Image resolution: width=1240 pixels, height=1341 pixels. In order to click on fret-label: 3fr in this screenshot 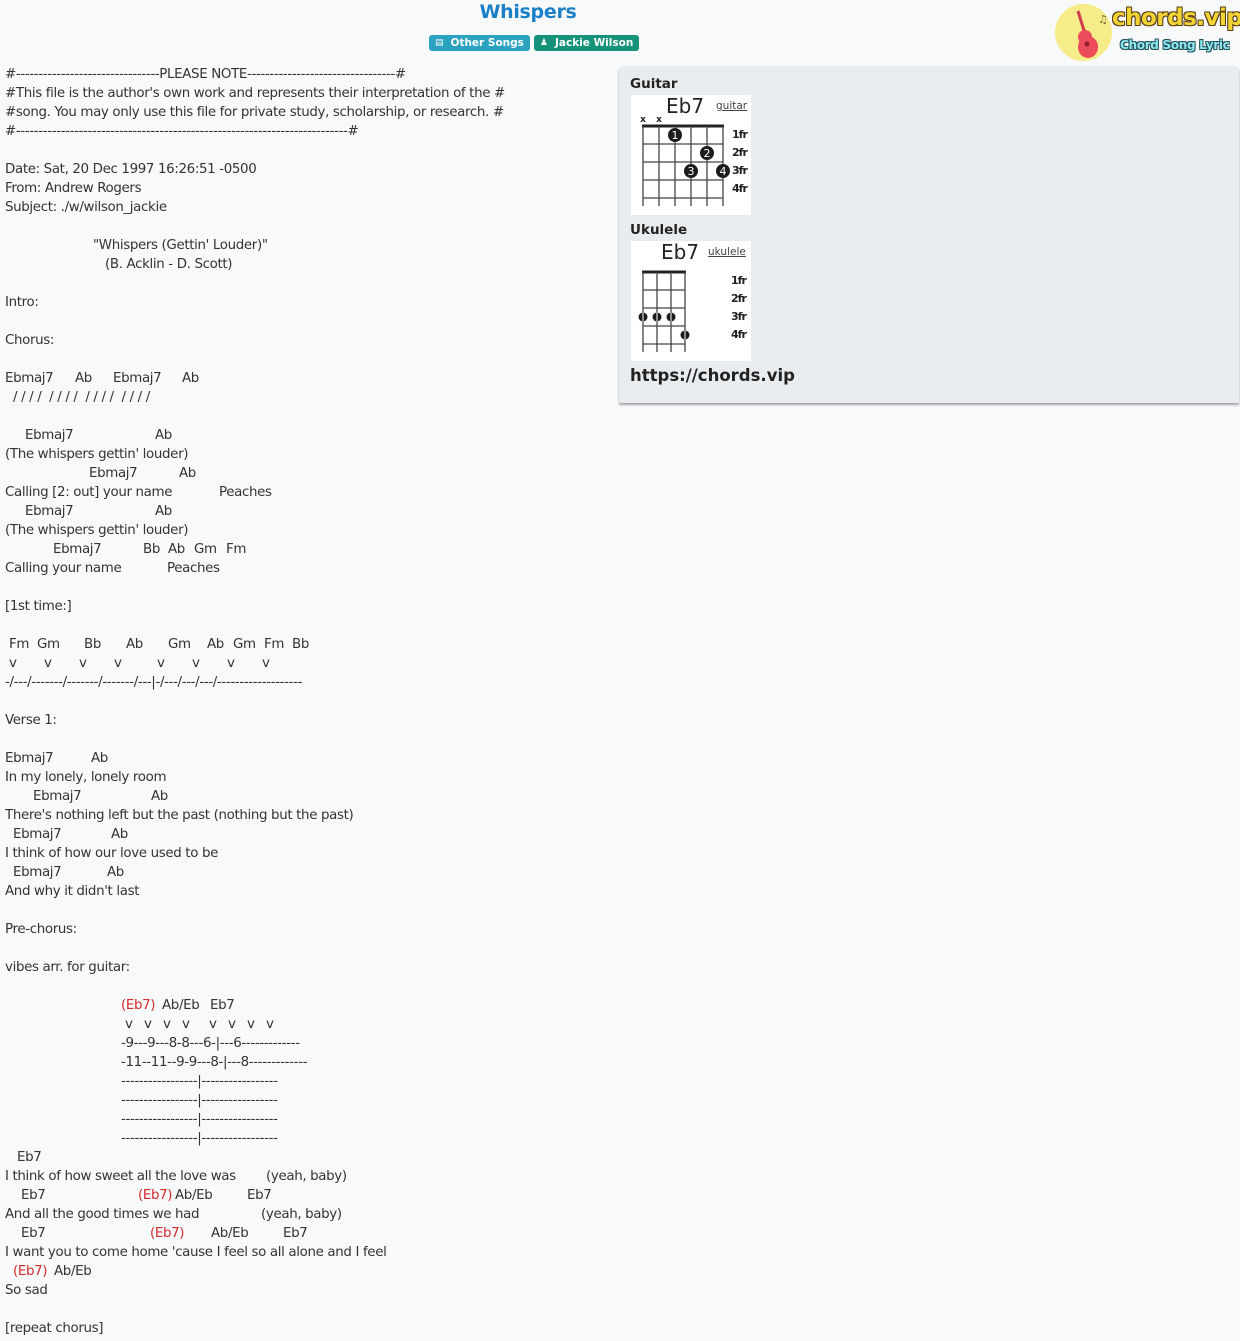, I will do `click(740, 170)`.